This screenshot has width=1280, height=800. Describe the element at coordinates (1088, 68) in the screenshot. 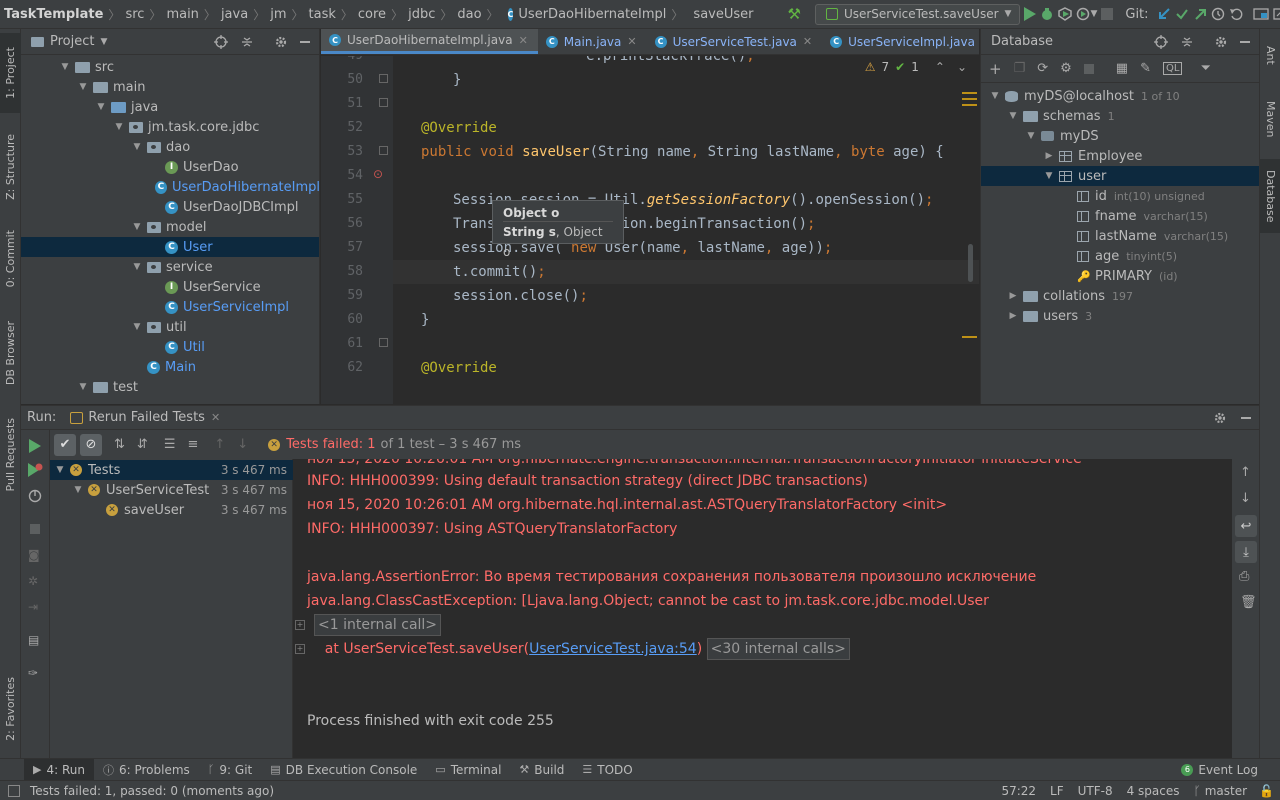

I see `stop-icon` at that location.